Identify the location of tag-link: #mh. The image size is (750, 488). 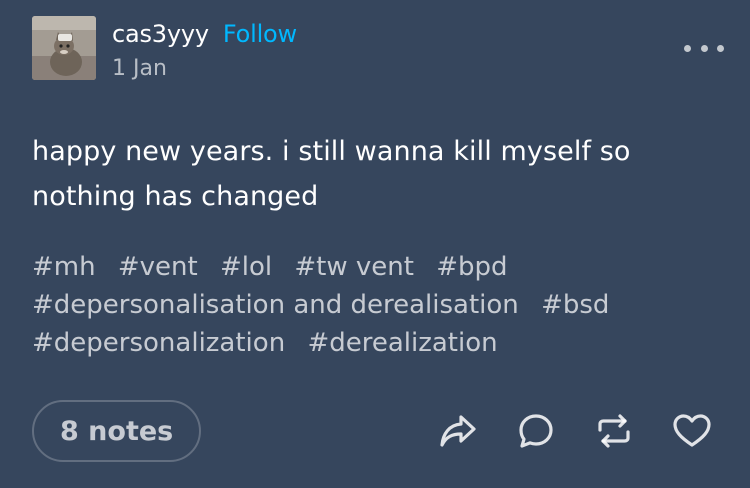
(64, 267).